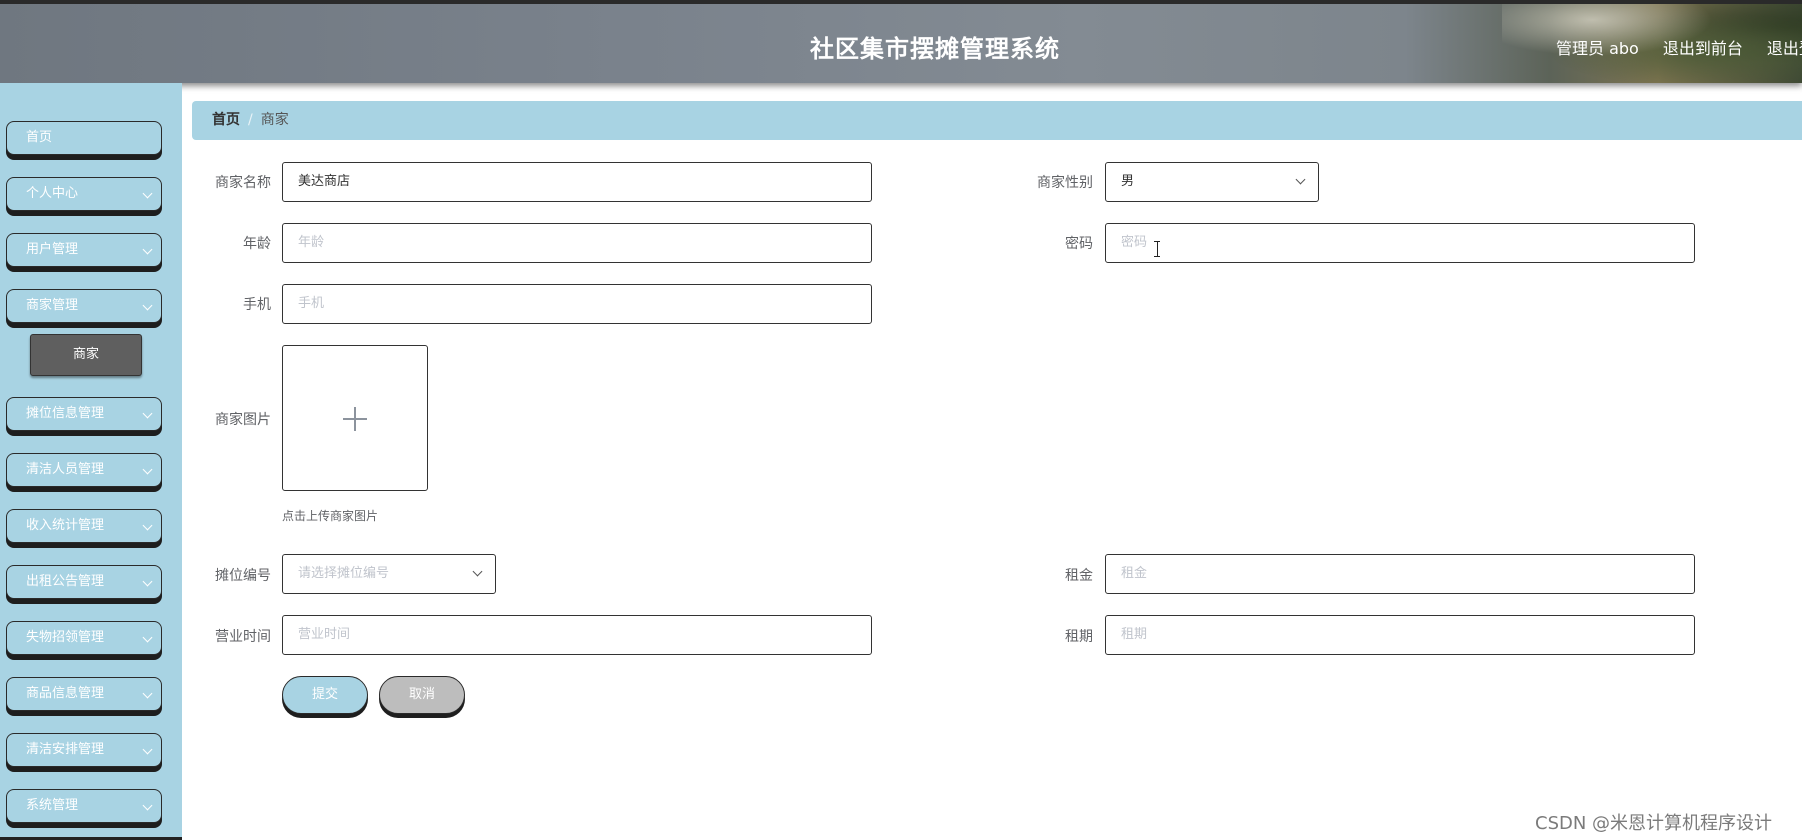 This screenshot has height=840, width=1802. What do you see at coordinates (1079, 244) in the screenshot?
I see `password-label: 密码` at bounding box center [1079, 244].